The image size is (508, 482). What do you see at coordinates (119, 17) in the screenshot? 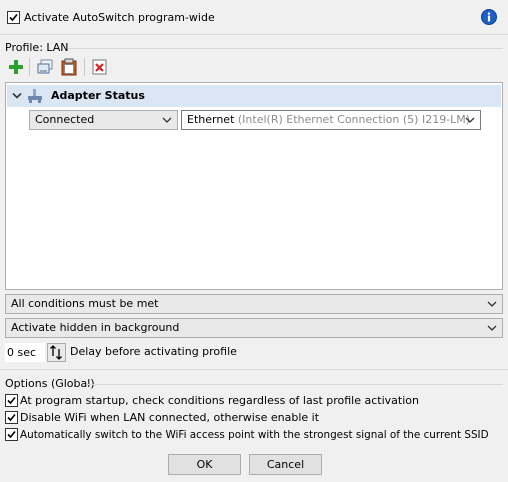
I see `activate-label: Activate AutoSwitch program-wide` at bounding box center [119, 17].